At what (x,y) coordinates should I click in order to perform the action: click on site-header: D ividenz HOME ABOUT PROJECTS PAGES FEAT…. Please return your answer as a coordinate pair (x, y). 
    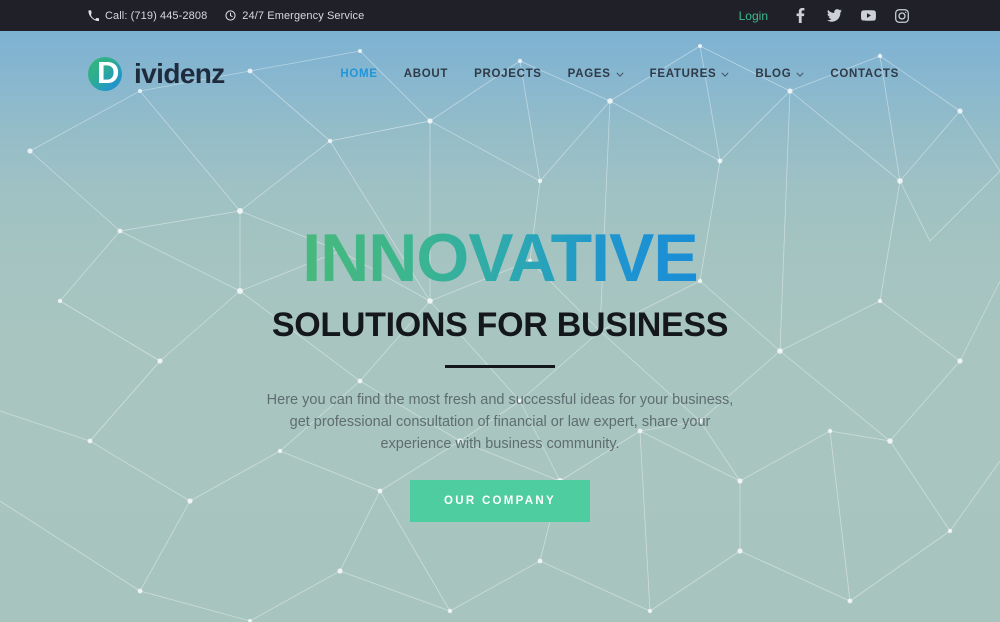
    Looking at the image, I should click on (500, 74).